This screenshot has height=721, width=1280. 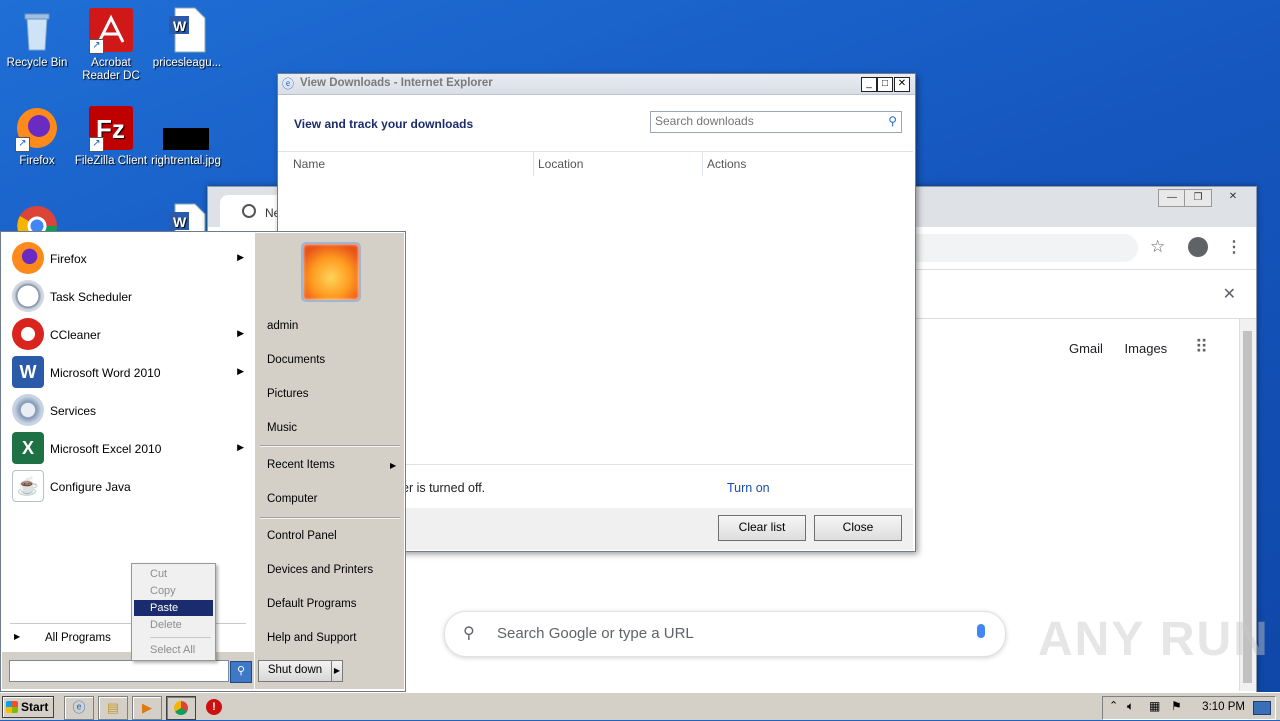 I want to click on profile-avatar-icon, so click(x=1198, y=247).